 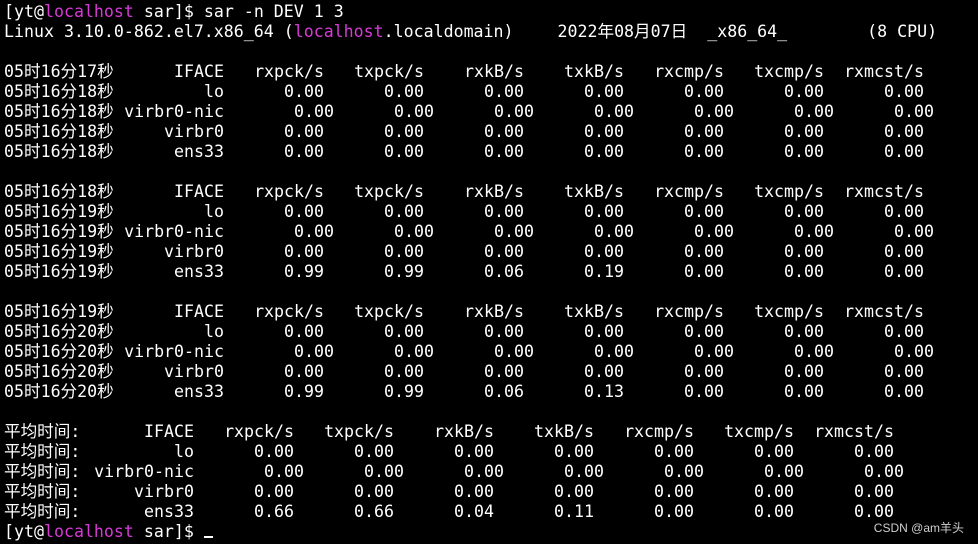 I want to click on table-row: 平均时间: ens33 0.66 0.66 0.04 0.11 0.00 0.00 0.00, so click(x=491, y=512).